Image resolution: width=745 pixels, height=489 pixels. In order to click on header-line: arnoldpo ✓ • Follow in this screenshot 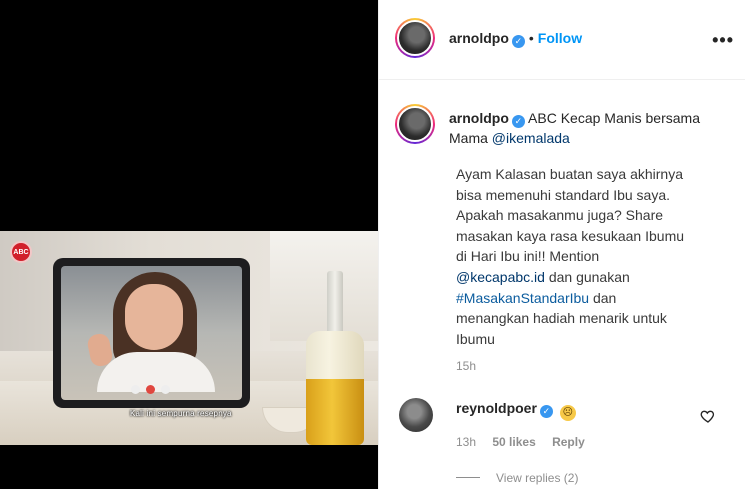, I will do `click(515, 39)`.